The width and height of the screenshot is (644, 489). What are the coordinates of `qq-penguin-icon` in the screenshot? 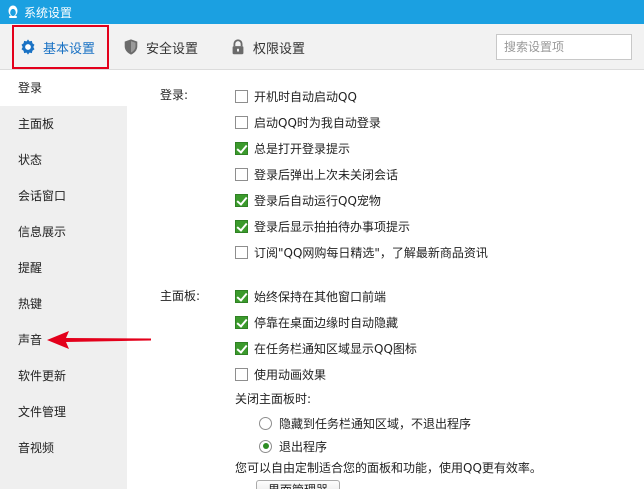 It's located at (13, 11).